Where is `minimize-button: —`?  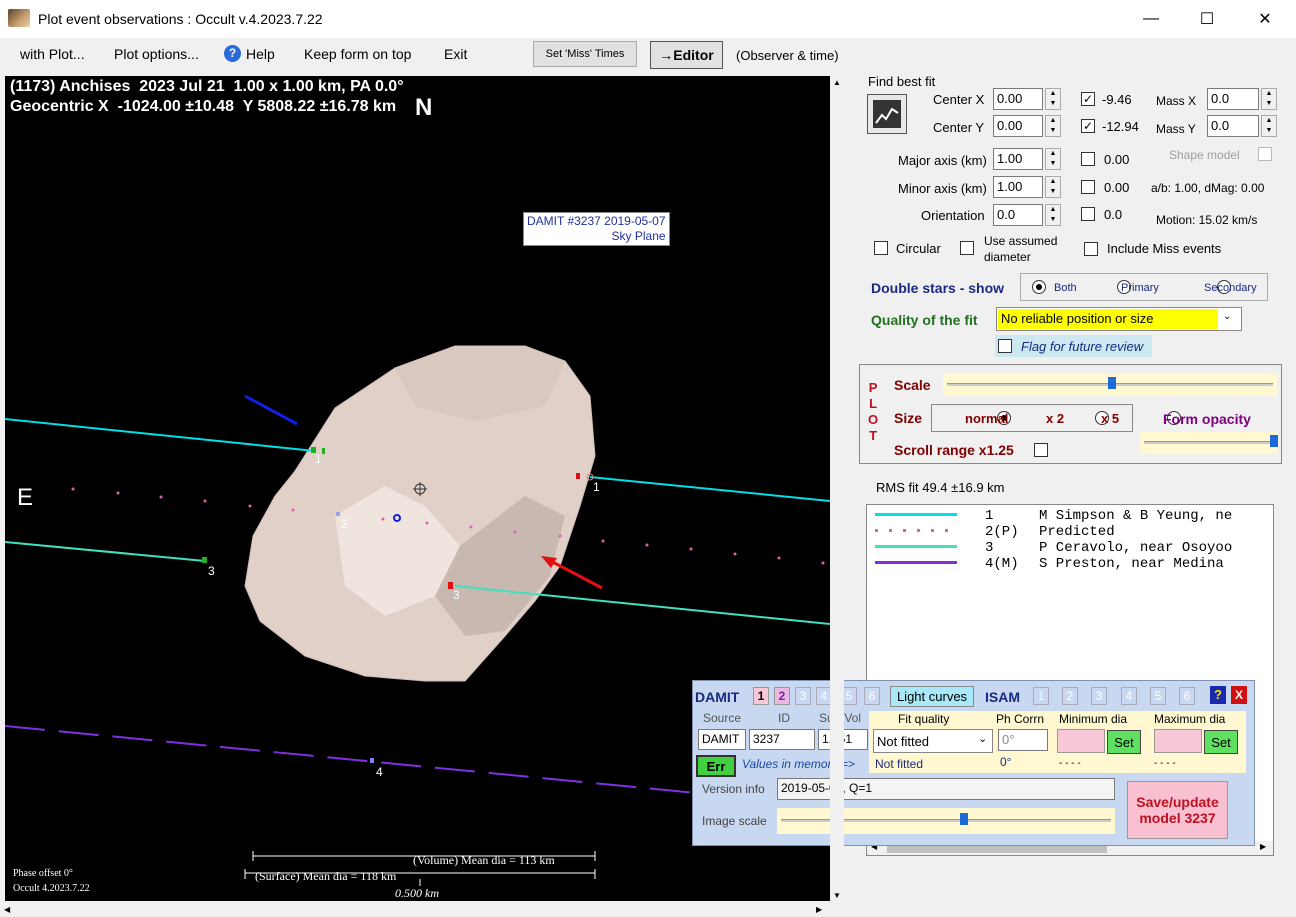 minimize-button: — is located at coordinates (1151, 19).